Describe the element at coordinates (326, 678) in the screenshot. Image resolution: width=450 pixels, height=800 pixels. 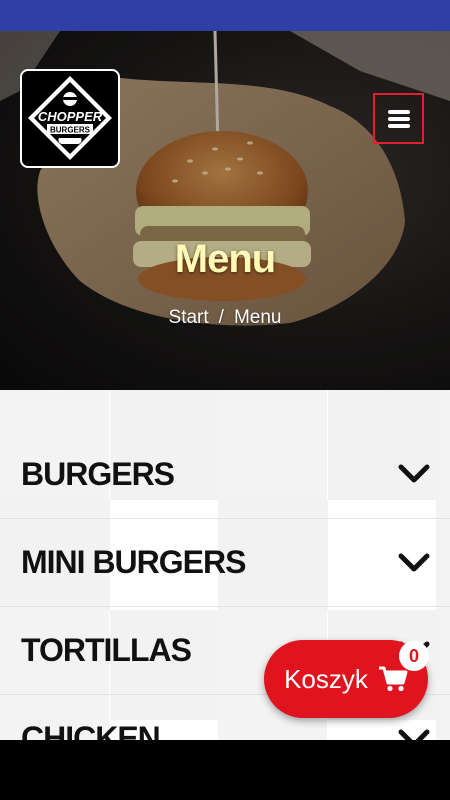
I see `cart-label: Koszyk` at that location.